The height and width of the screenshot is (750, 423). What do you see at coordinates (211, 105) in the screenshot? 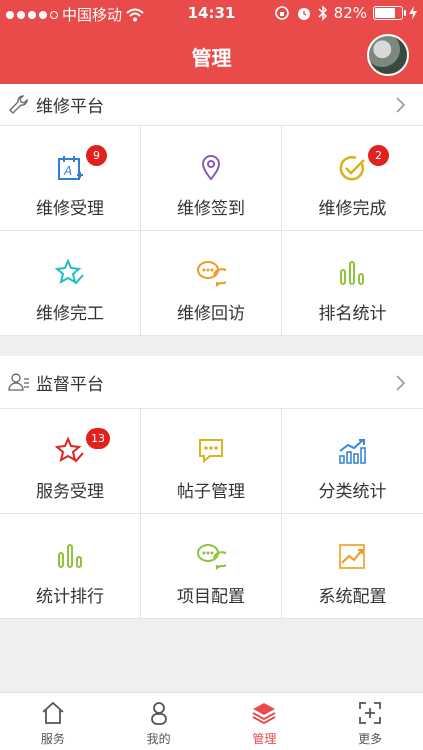
I see `section-header: 维修平台` at bounding box center [211, 105].